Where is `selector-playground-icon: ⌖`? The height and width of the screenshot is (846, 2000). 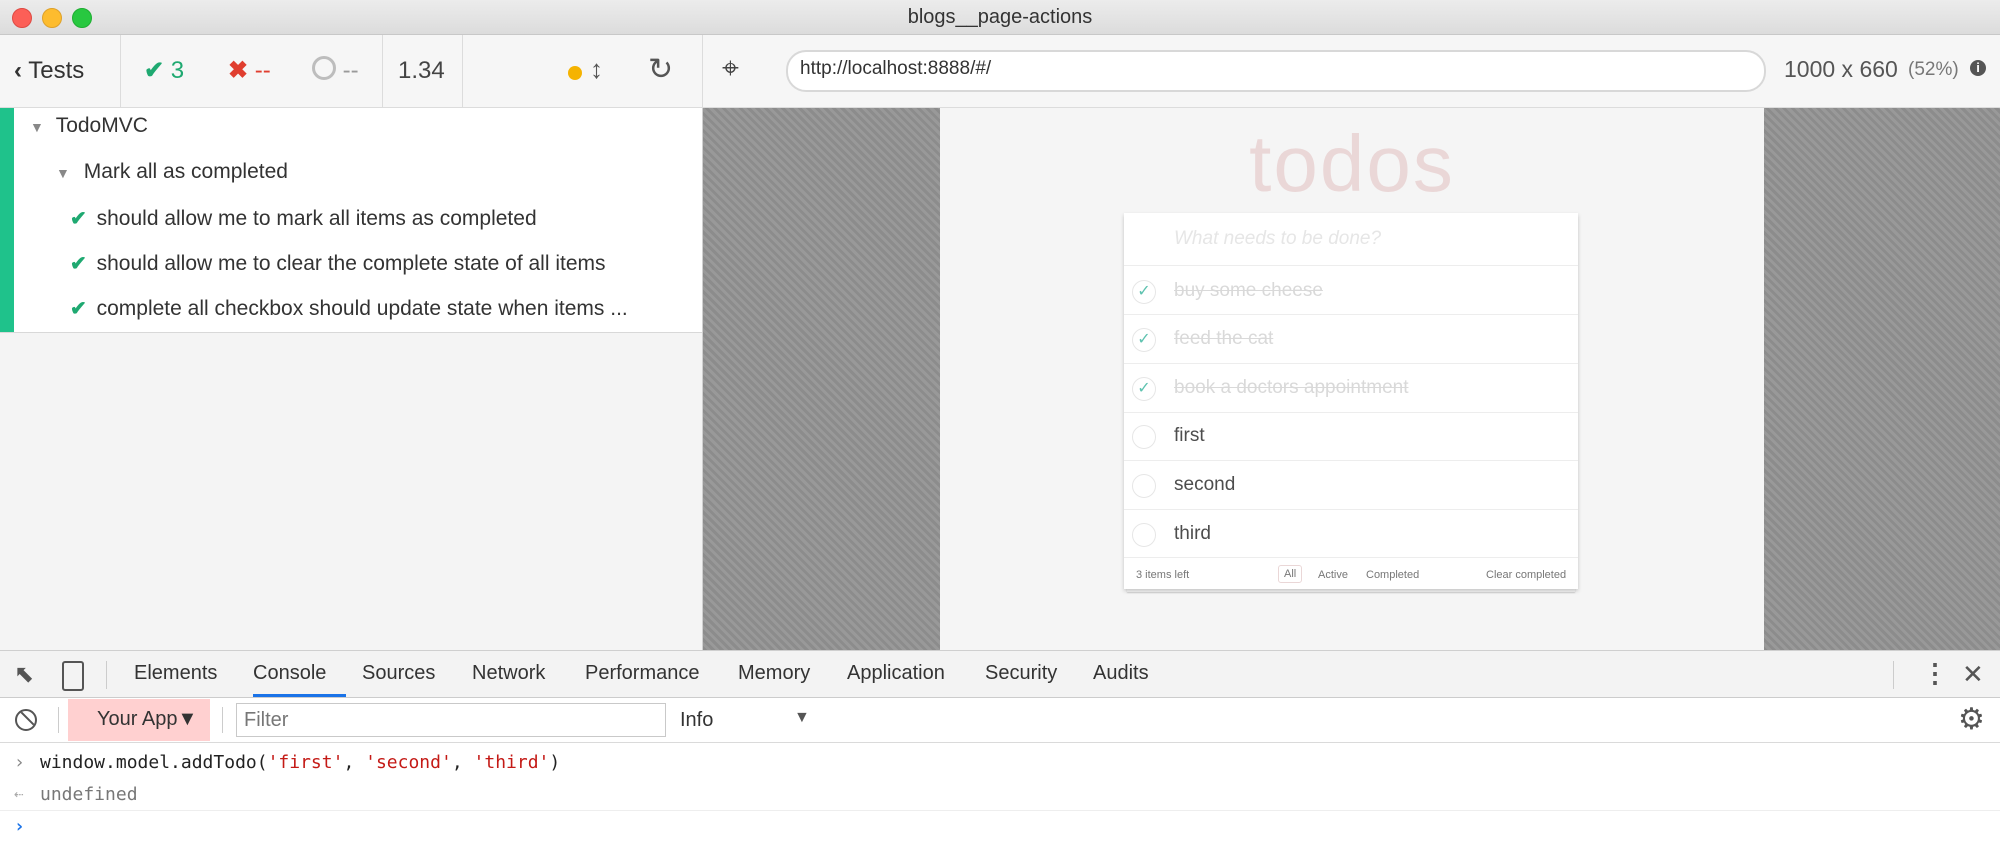
selector-playground-icon: ⌖ is located at coordinates (730, 69).